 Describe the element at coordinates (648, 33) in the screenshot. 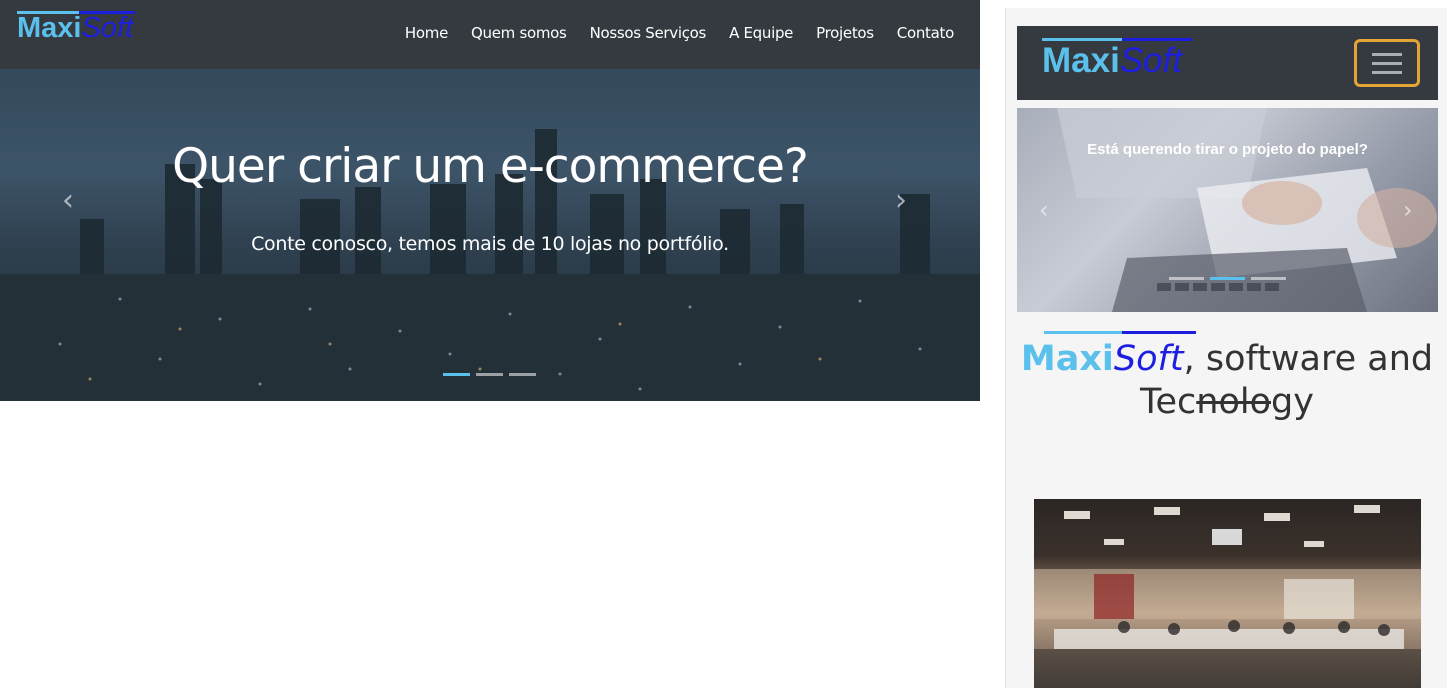

I see `nav-link-servicos: Nossos Serviços` at that location.